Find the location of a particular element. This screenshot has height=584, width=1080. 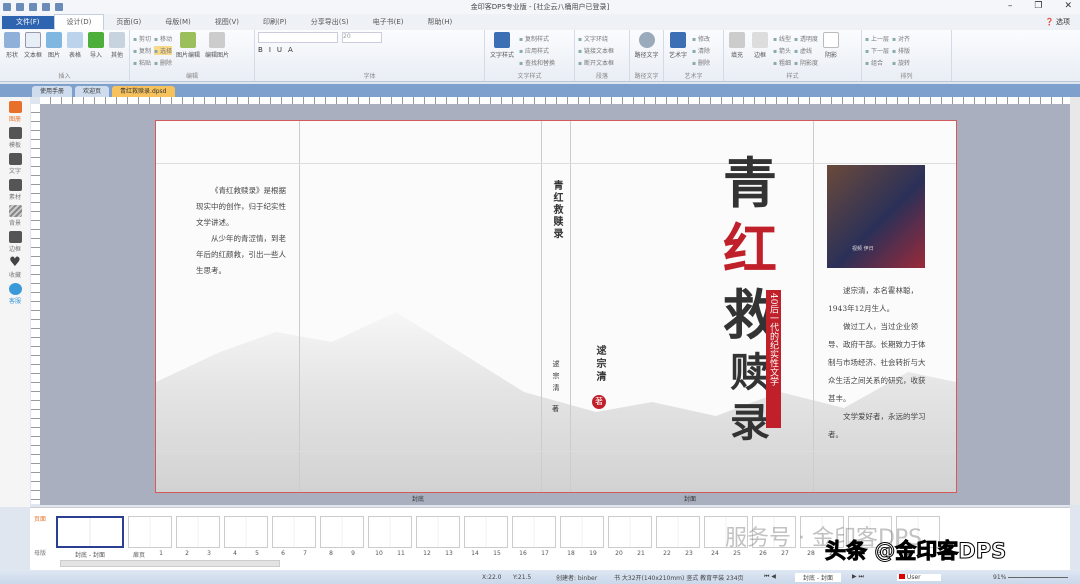

sidebar-item-service: 客服 is located at coordinates (15, 294).